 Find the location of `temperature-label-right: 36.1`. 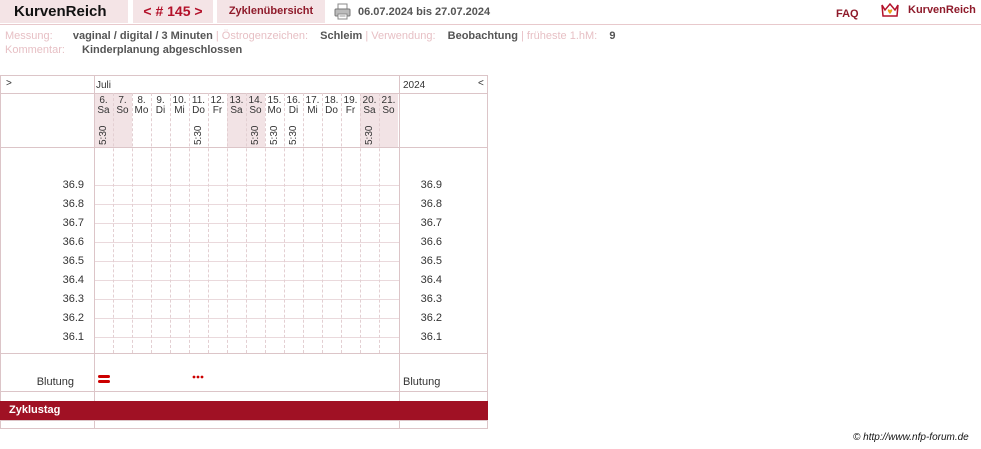

temperature-label-right: 36.1 is located at coordinates (431, 337).